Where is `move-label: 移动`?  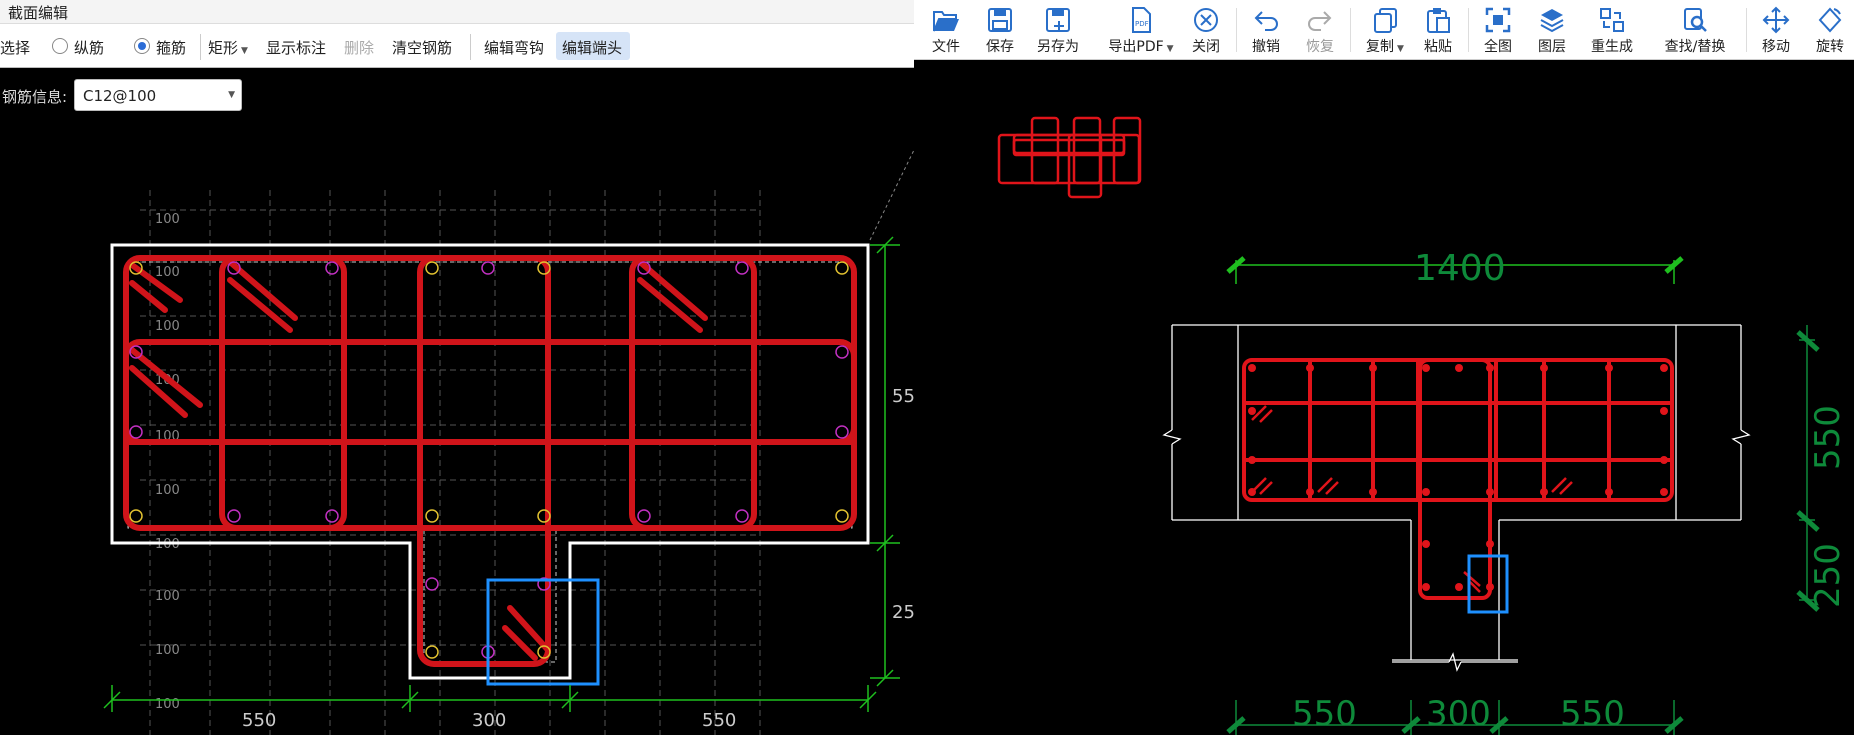
move-label: 移动 is located at coordinates (1776, 47).